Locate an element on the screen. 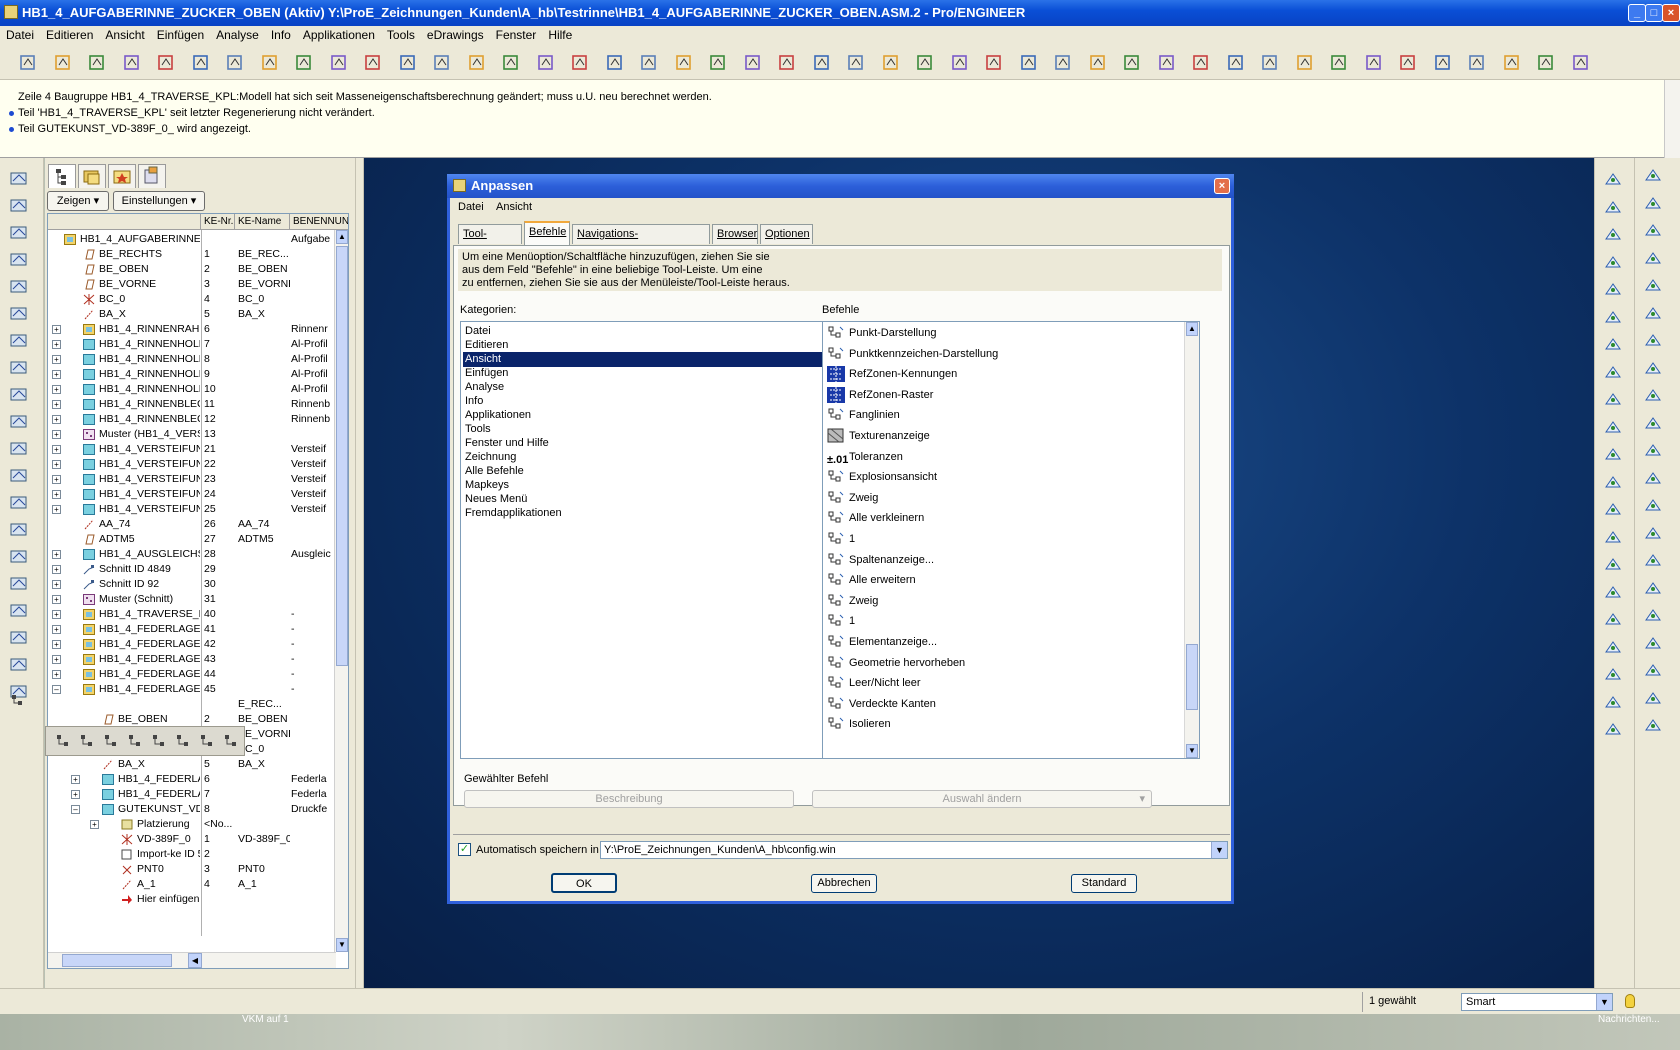 The width and height of the screenshot is (1680, 1050). tree-row: + HB1_4_FEDERLAGER_I 44 - is located at coordinates (193, 674).